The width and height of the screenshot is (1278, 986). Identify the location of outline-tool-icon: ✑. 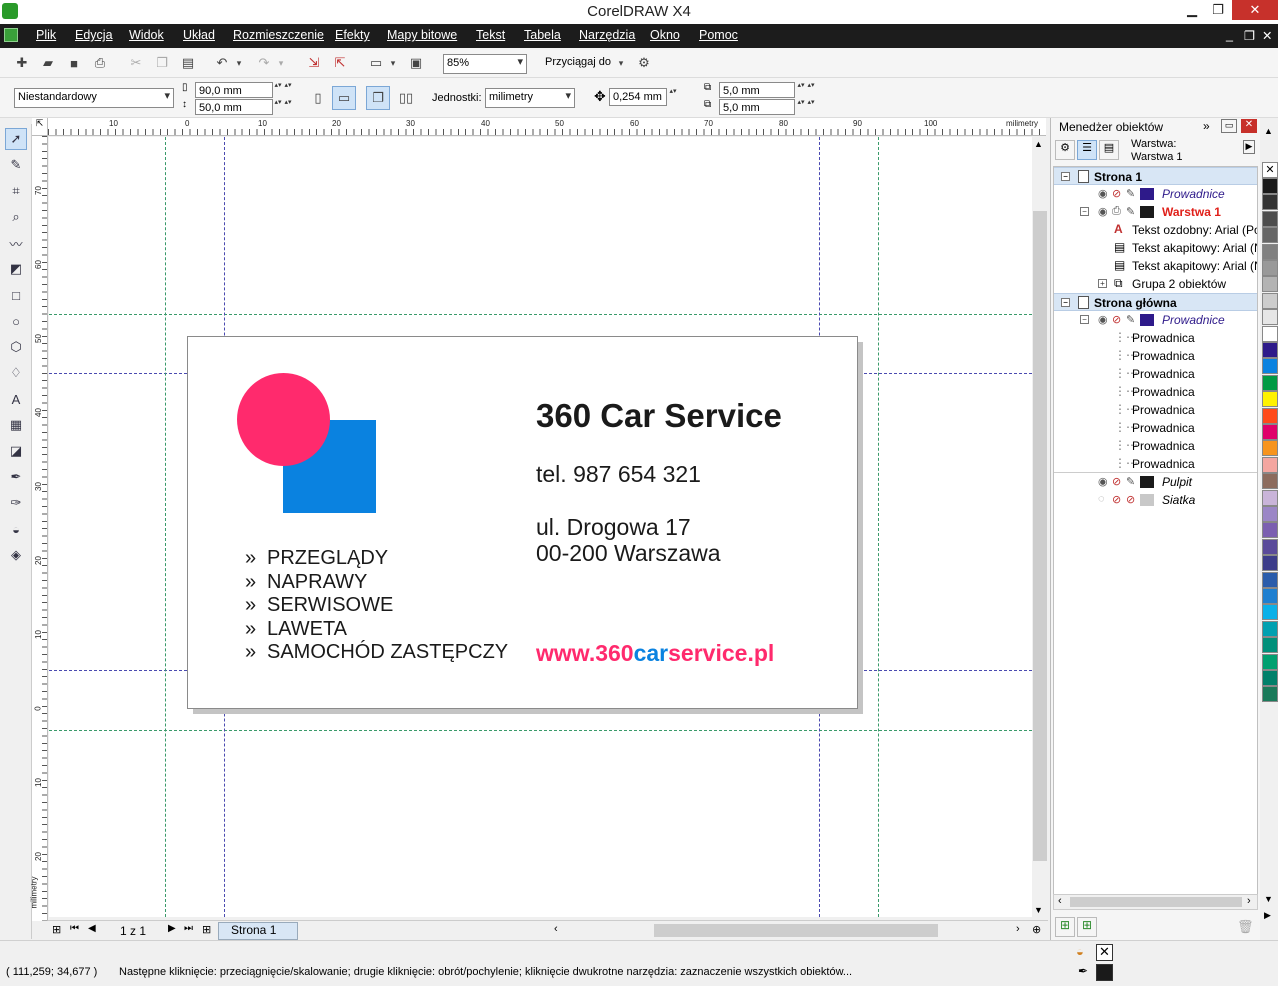
(16, 503).